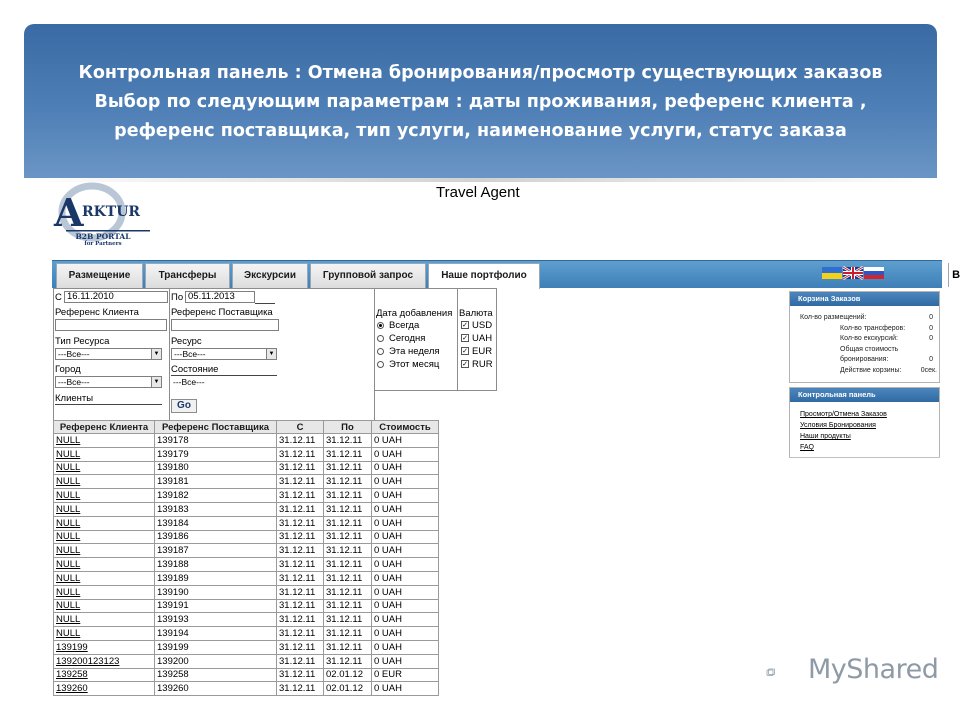  I want to click on client-ref-cell: 139199, so click(104, 647).